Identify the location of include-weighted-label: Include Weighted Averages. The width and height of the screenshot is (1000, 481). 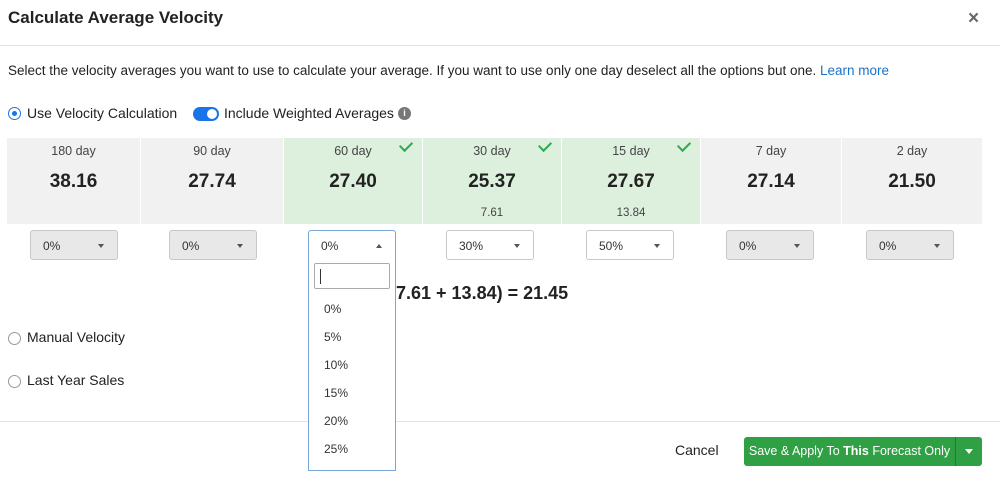
(309, 113).